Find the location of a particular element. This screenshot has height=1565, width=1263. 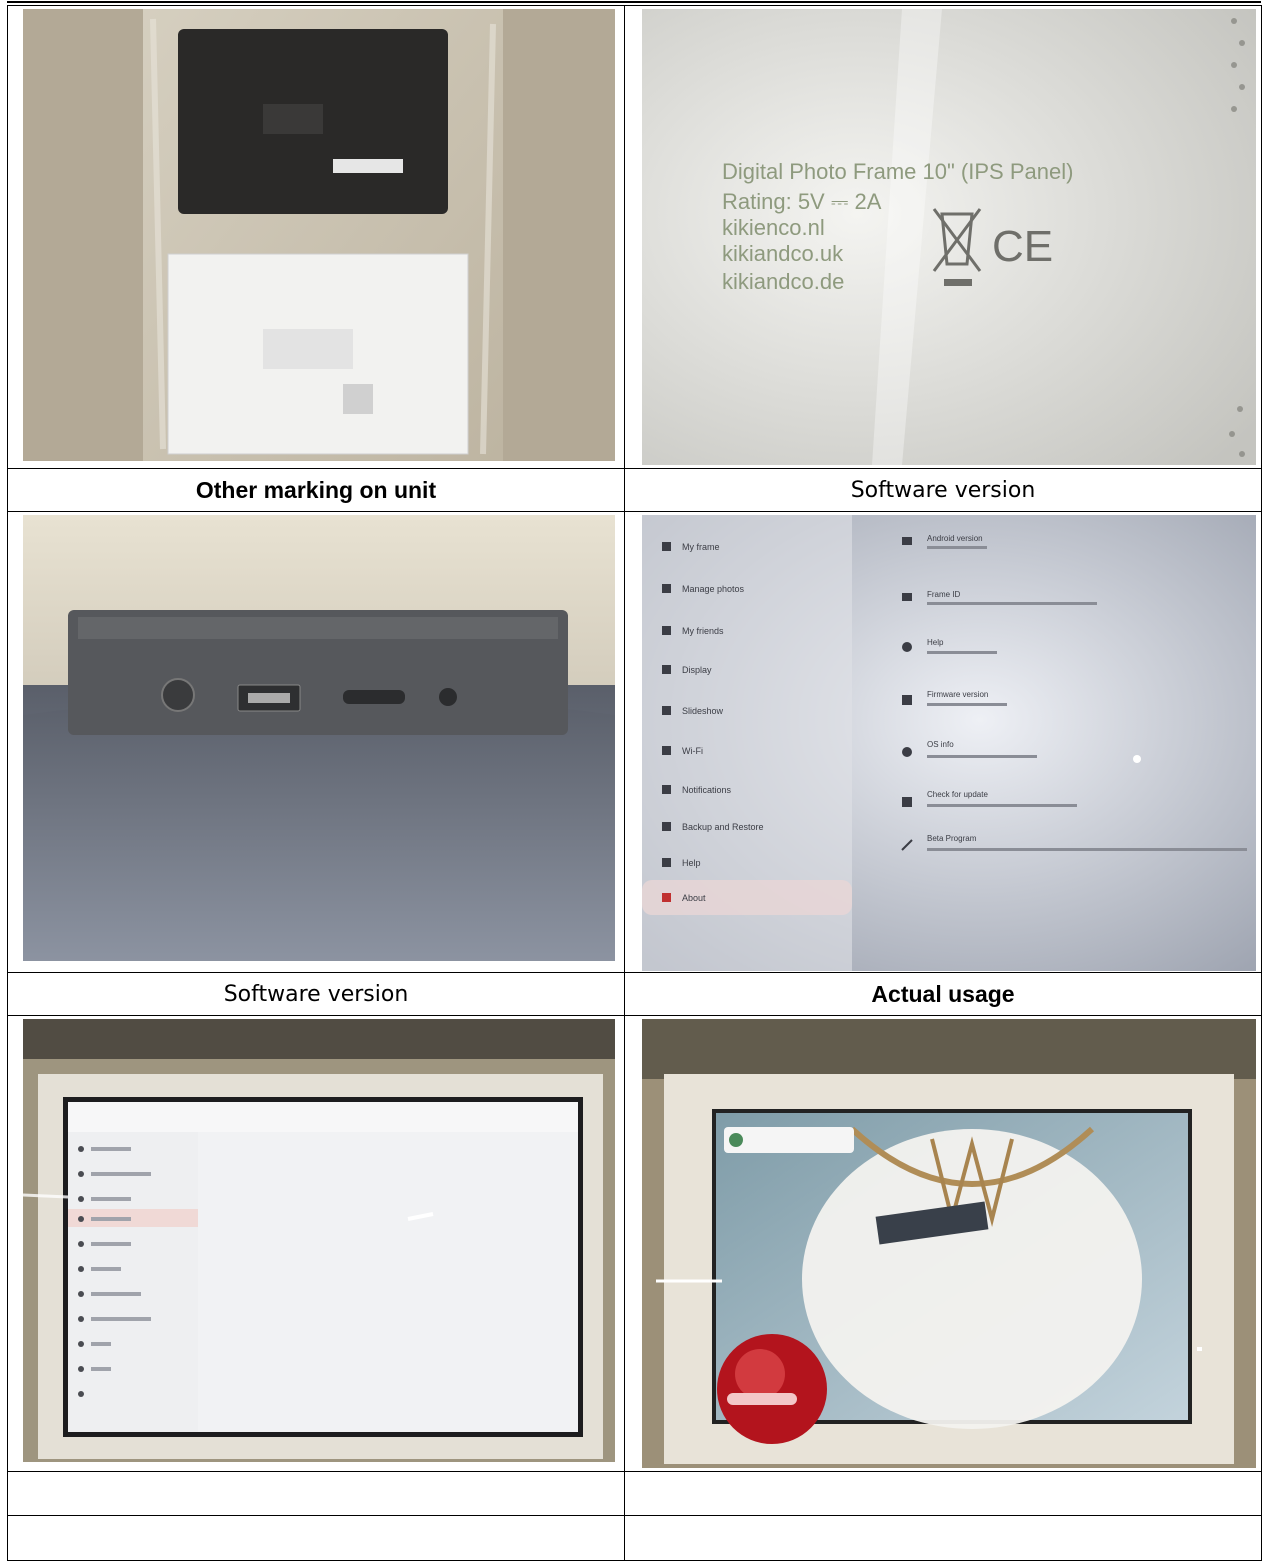

photo-cell-frame-in-use is located at coordinates (943, 1243).